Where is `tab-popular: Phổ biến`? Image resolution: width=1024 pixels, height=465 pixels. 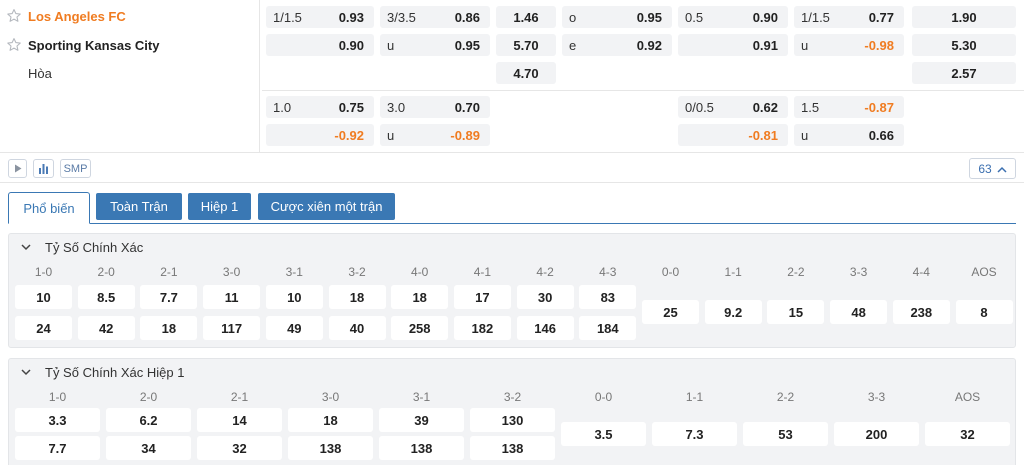
tab-popular: Phổ biến is located at coordinates (49, 208).